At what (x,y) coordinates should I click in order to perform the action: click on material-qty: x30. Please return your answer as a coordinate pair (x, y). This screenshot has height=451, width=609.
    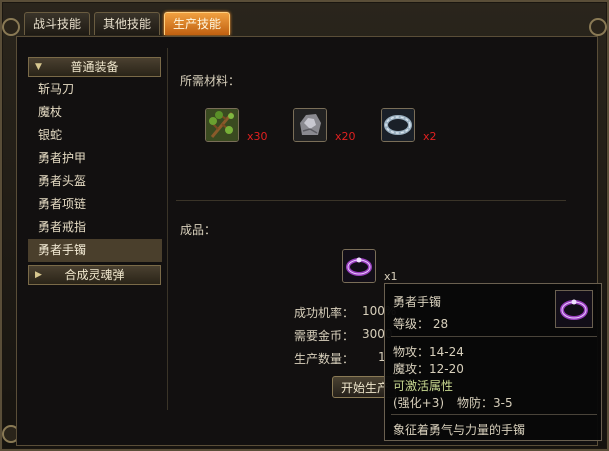
    Looking at the image, I should click on (257, 136).